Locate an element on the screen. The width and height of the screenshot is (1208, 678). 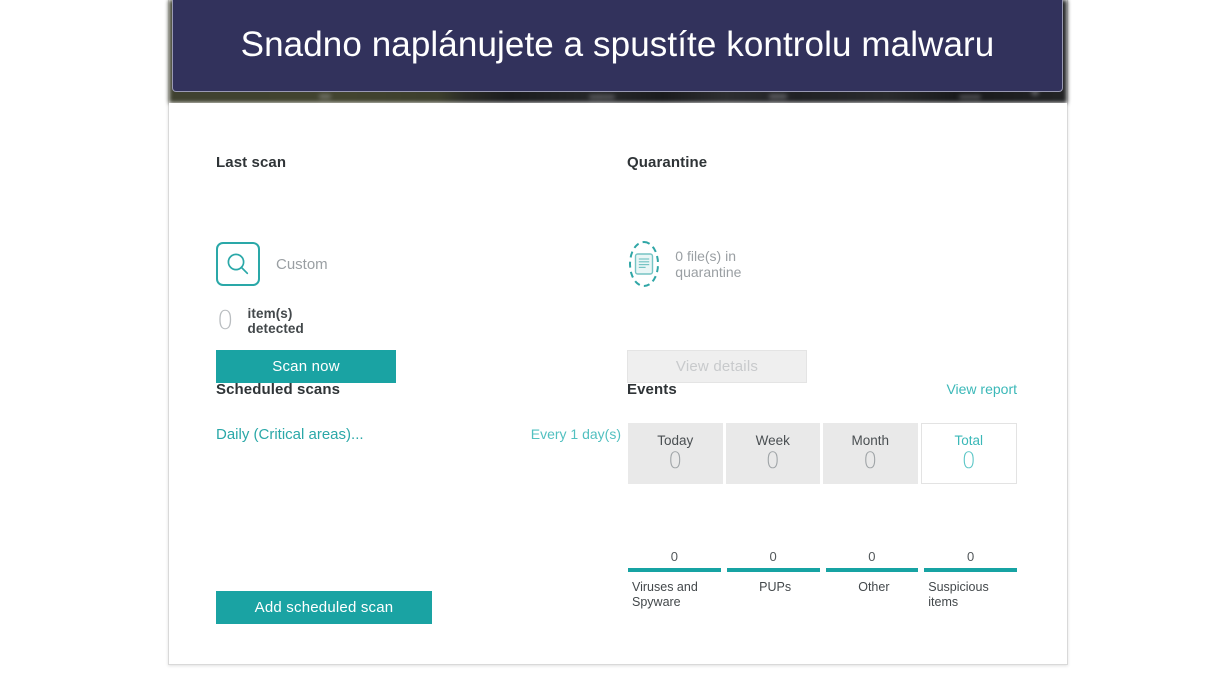
event-tab-month: Month 0 is located at coordinates (870, 453).